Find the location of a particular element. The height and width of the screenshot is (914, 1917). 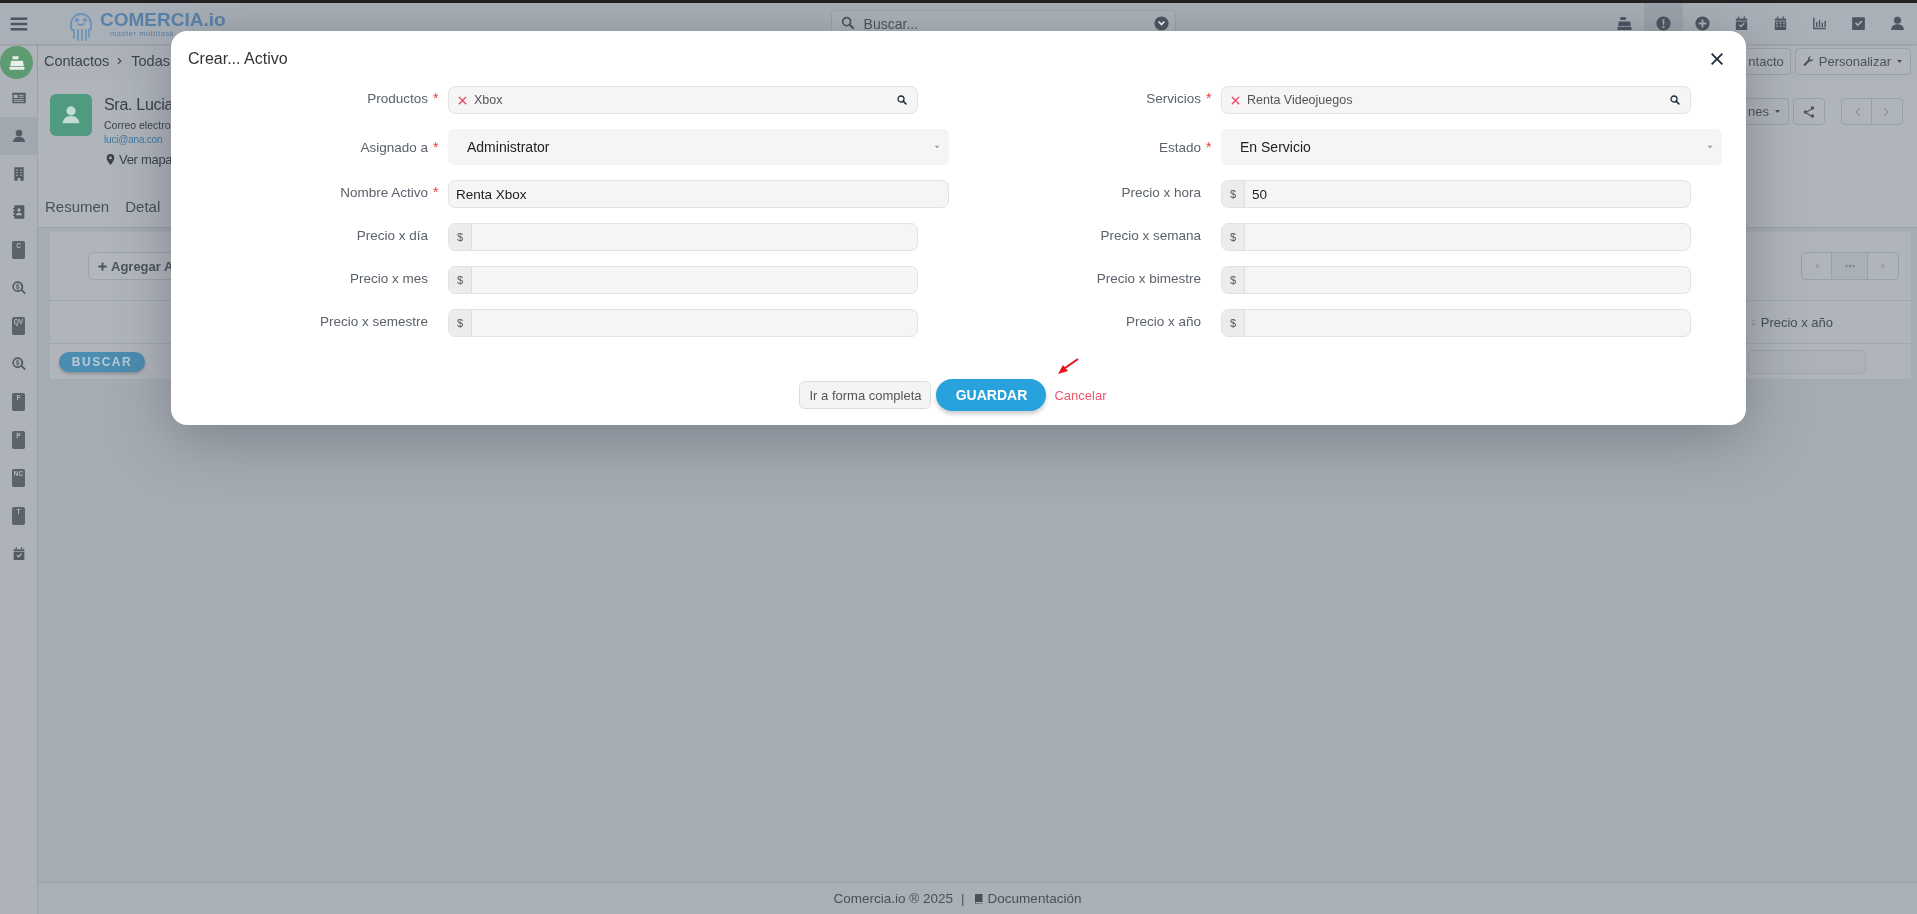

search-button: BUSCAR is located at coordinates (102, 361).